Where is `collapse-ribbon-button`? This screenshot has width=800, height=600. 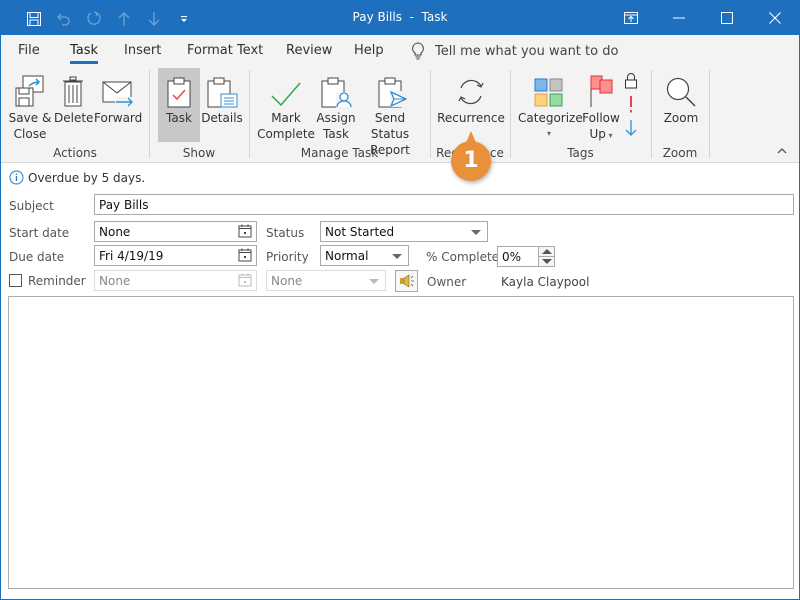 collapse-ribbon-button is located at coordinates (782, 151).